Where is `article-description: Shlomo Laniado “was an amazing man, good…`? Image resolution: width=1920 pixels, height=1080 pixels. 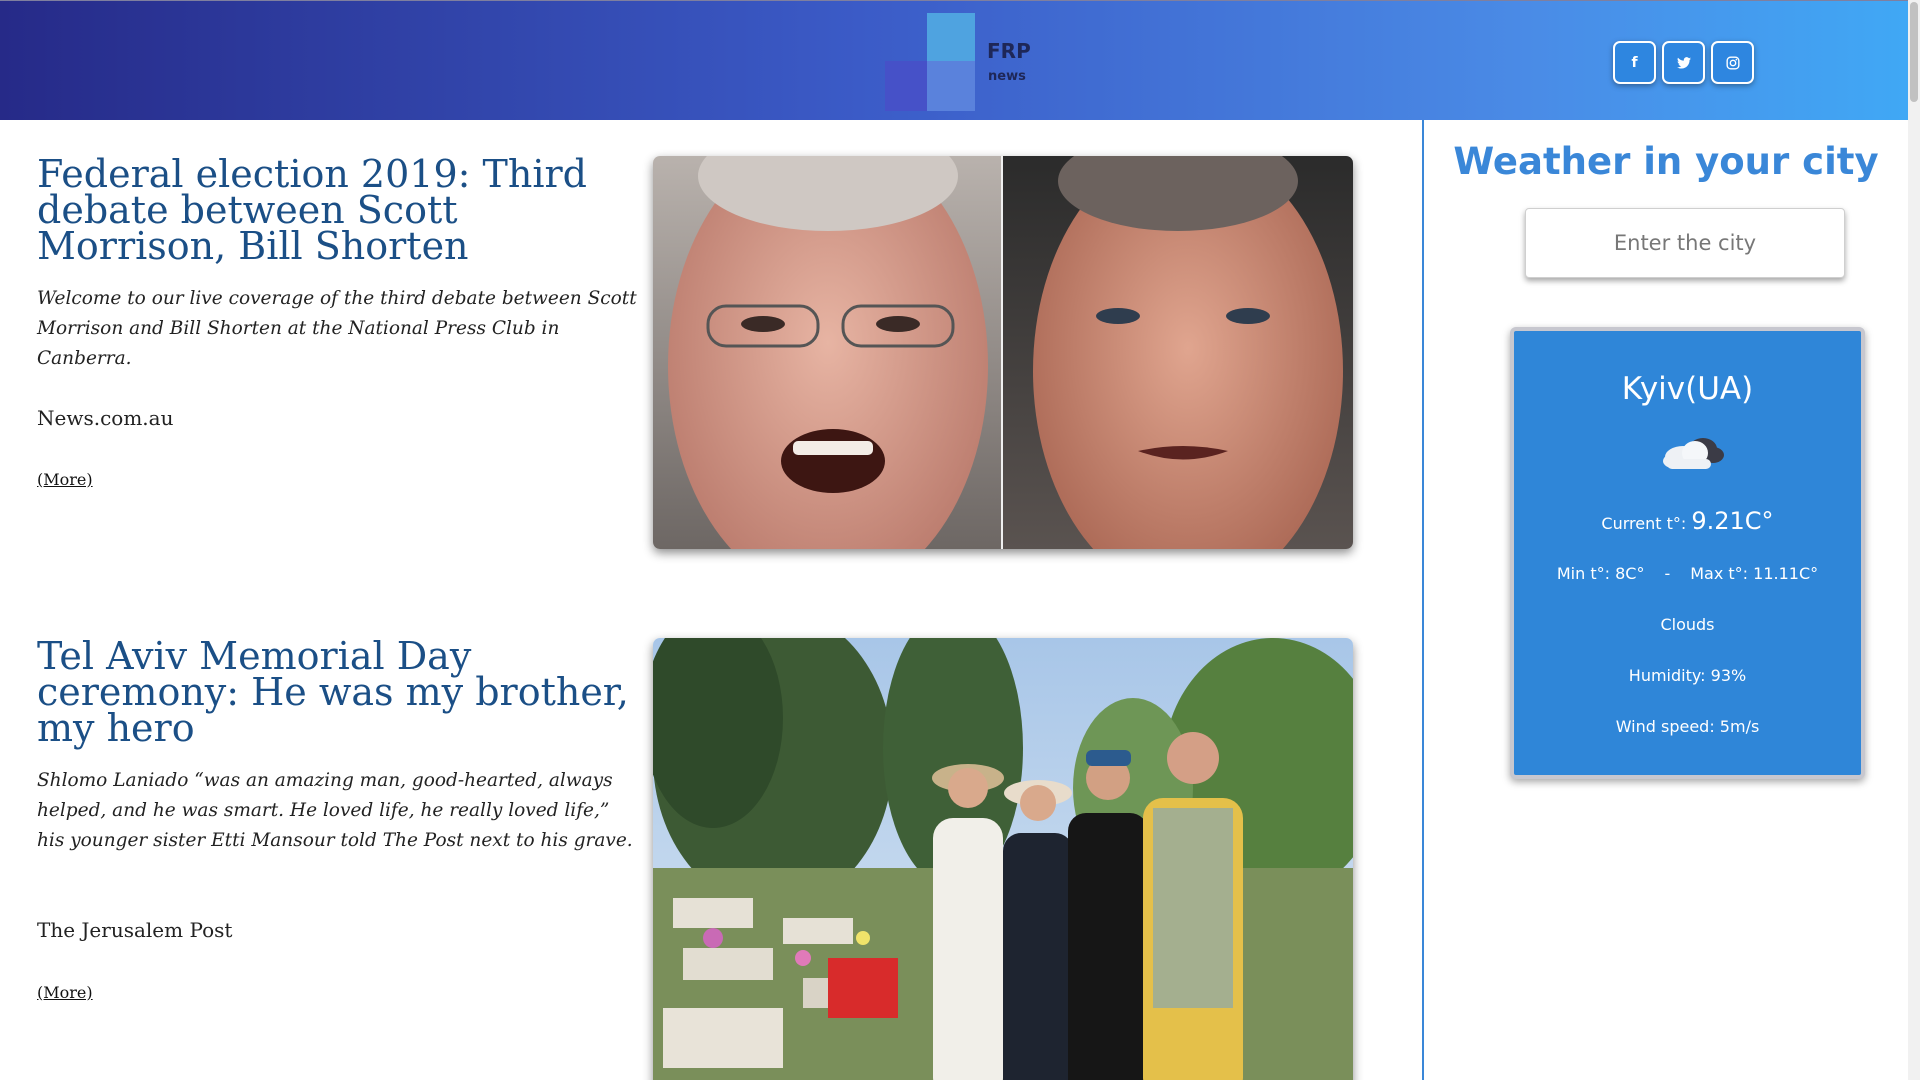
article-description: Shlomo Laniado “was an amazing man, good… is located at coordinates (335, 810).